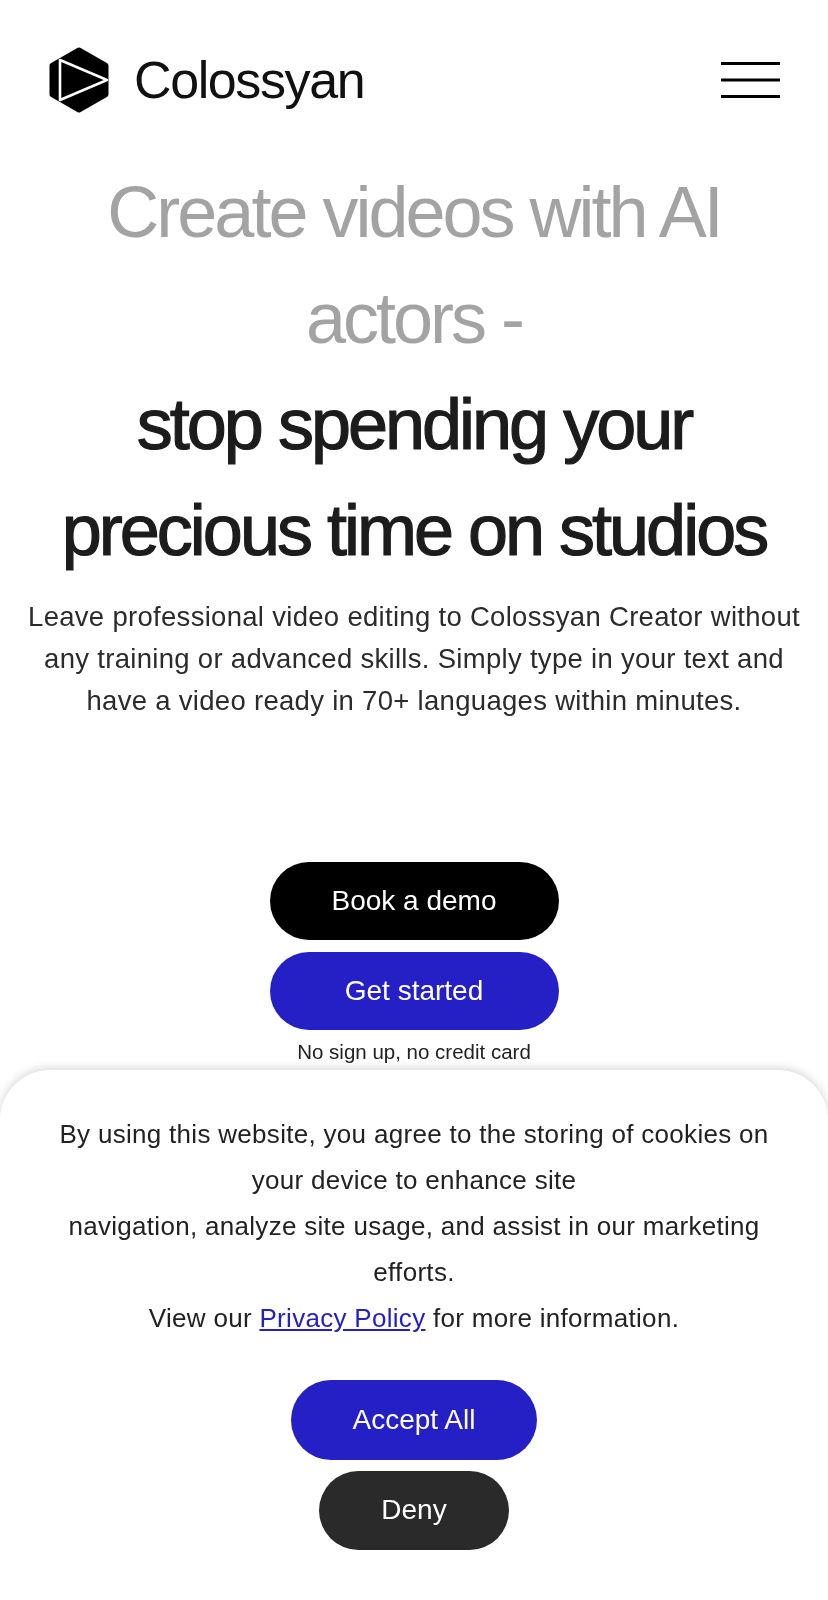 This screenshot has width=828, height=1600. I want to click on logo-icon, so click(79, 79).